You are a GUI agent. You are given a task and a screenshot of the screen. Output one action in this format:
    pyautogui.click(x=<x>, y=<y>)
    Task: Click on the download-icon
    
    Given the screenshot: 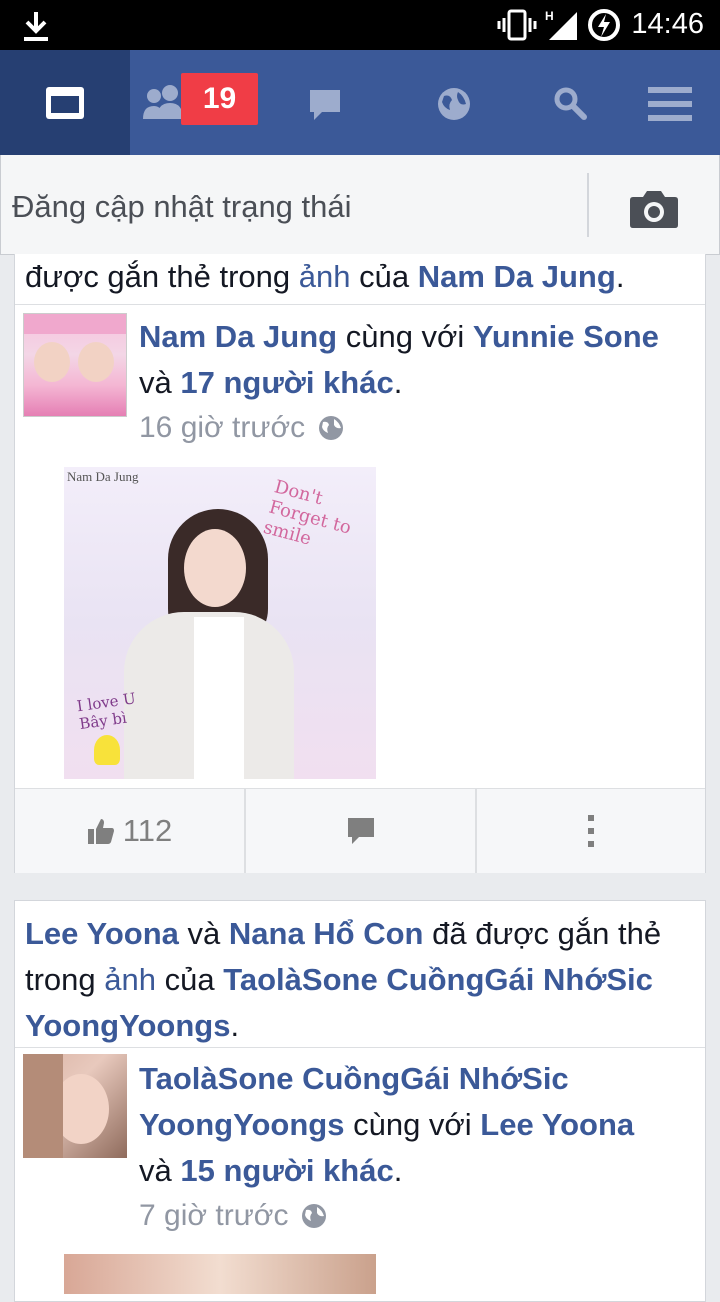 What is the action you would take?
    pyautogui.click(x=36, y=26)
    